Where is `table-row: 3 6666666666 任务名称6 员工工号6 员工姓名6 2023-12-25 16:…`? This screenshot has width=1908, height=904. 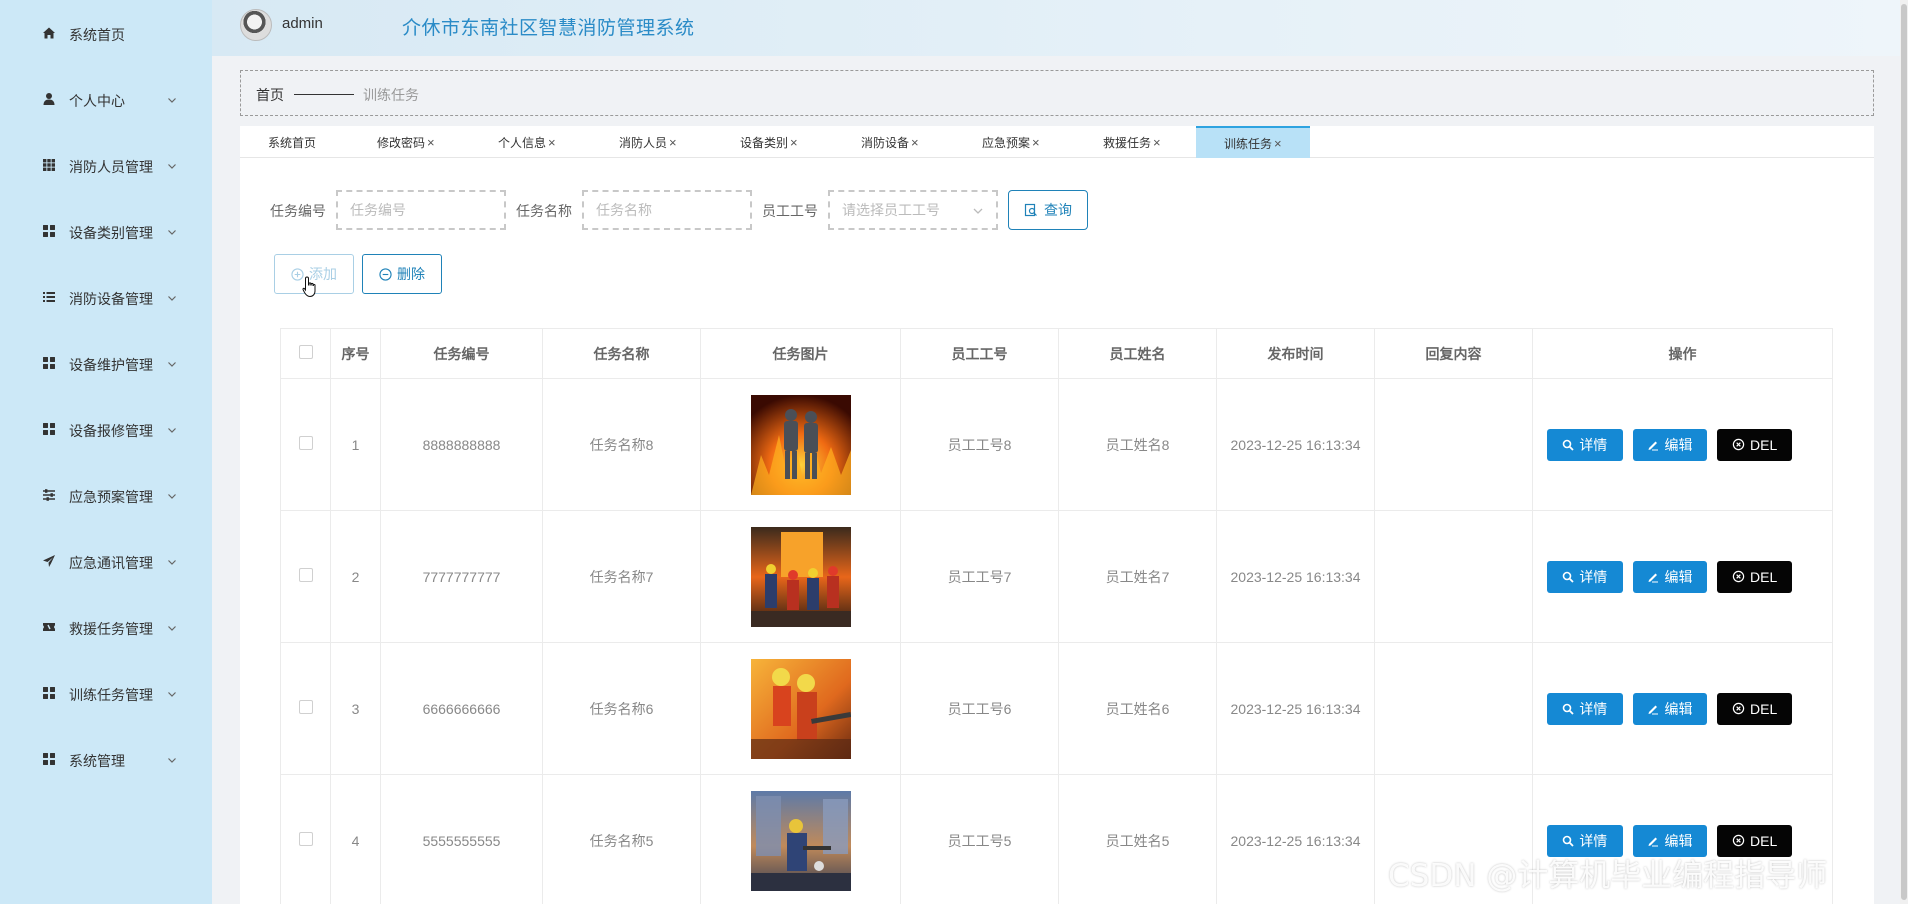
table-row: 3 6666666666 任务名称6 员工工号6 员工姓名6 2023-12-25 16:… is located at coordinates (1056, 708).